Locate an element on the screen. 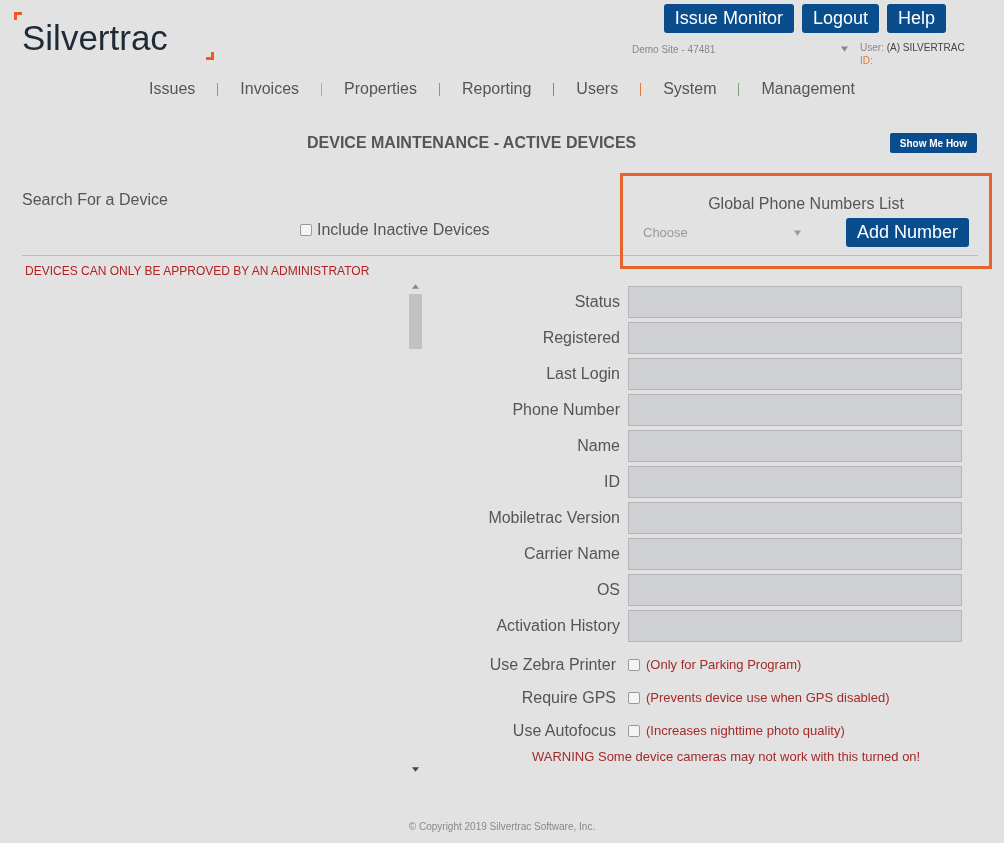  nav-link: Invoices is located at coordinates (270, 89).